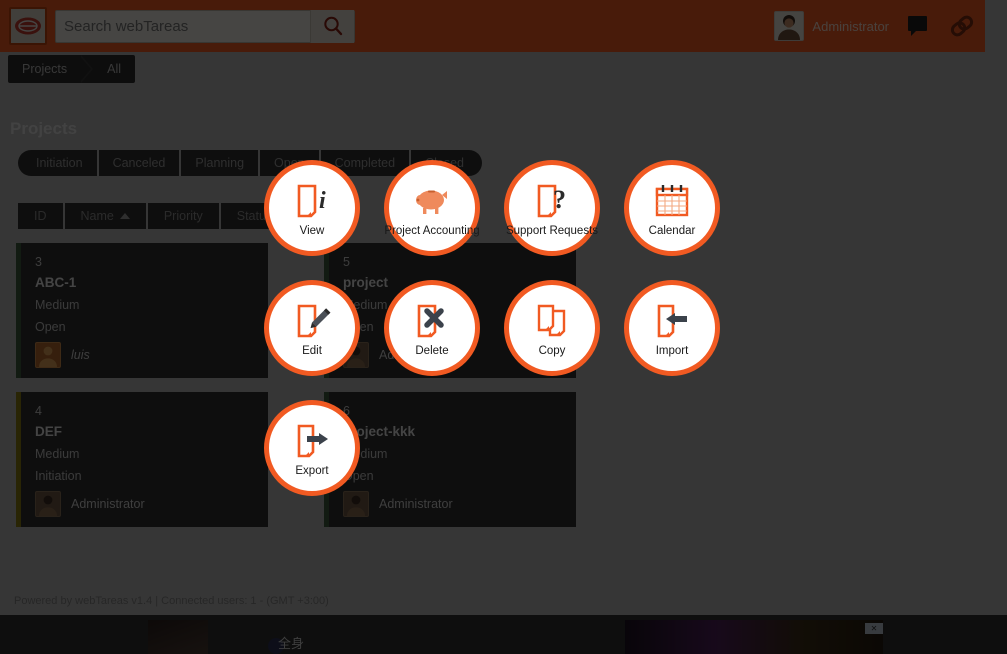  I want to click on action-calendar: Calendar, so click(672, 208).